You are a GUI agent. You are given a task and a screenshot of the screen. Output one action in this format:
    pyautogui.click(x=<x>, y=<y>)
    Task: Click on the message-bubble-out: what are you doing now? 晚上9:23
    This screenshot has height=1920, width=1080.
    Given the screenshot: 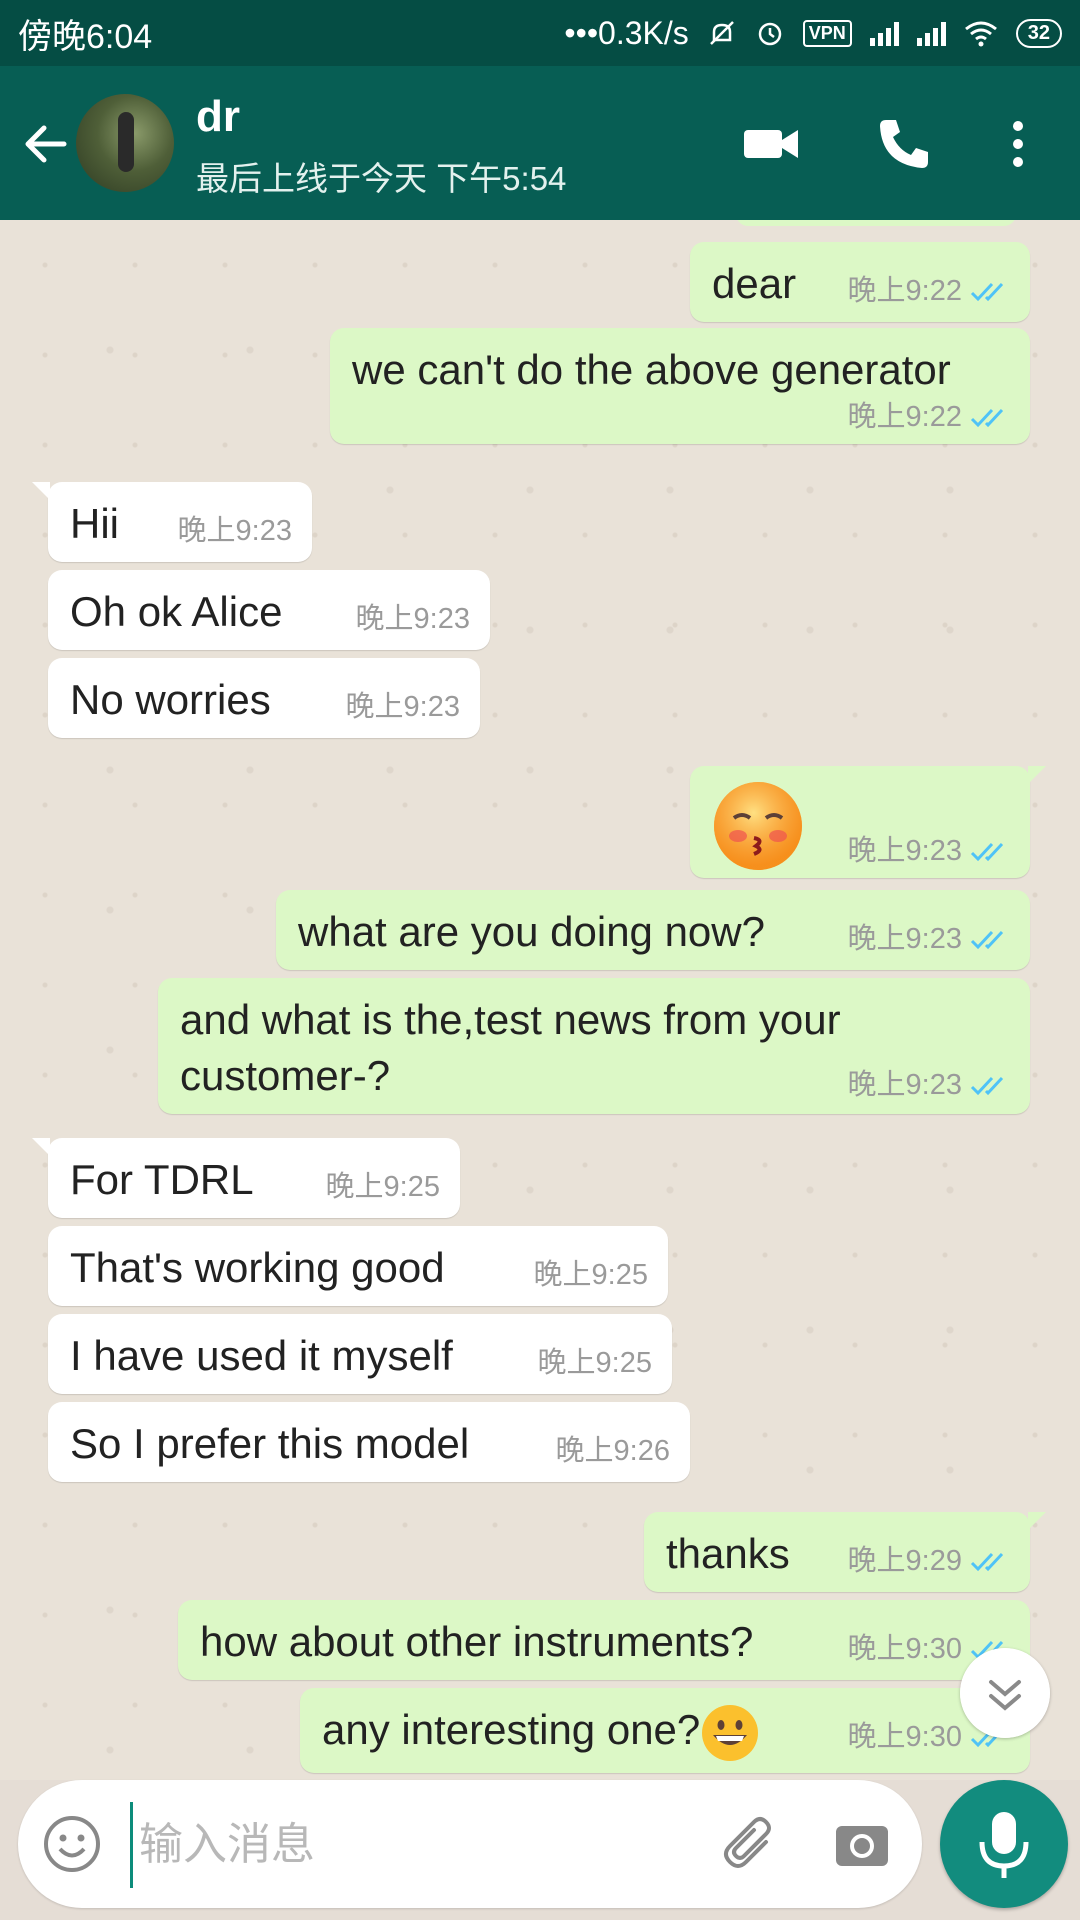 What is the action you would take?
    pyautogui.click(x=653, y=930)
    